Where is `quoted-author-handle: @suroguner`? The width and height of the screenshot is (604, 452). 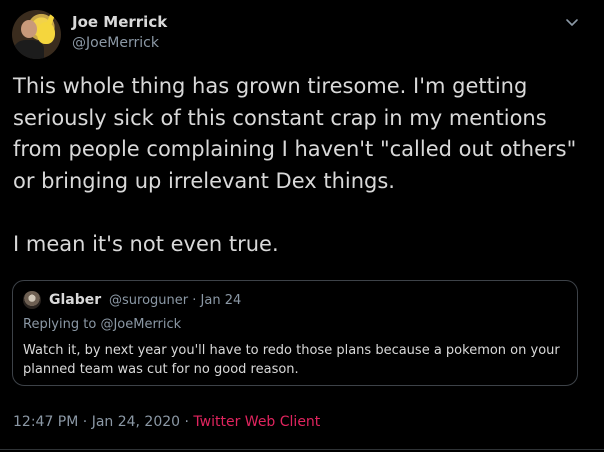
quoted-author-handle: @suroguner is located at coordinates (149, 300).